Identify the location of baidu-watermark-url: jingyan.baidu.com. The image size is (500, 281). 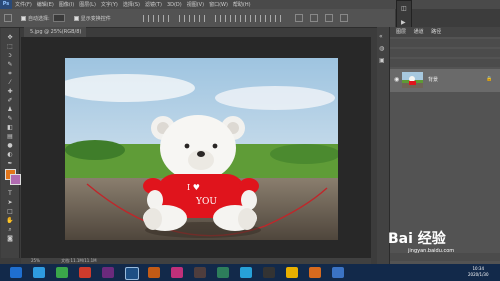
(431, 251).